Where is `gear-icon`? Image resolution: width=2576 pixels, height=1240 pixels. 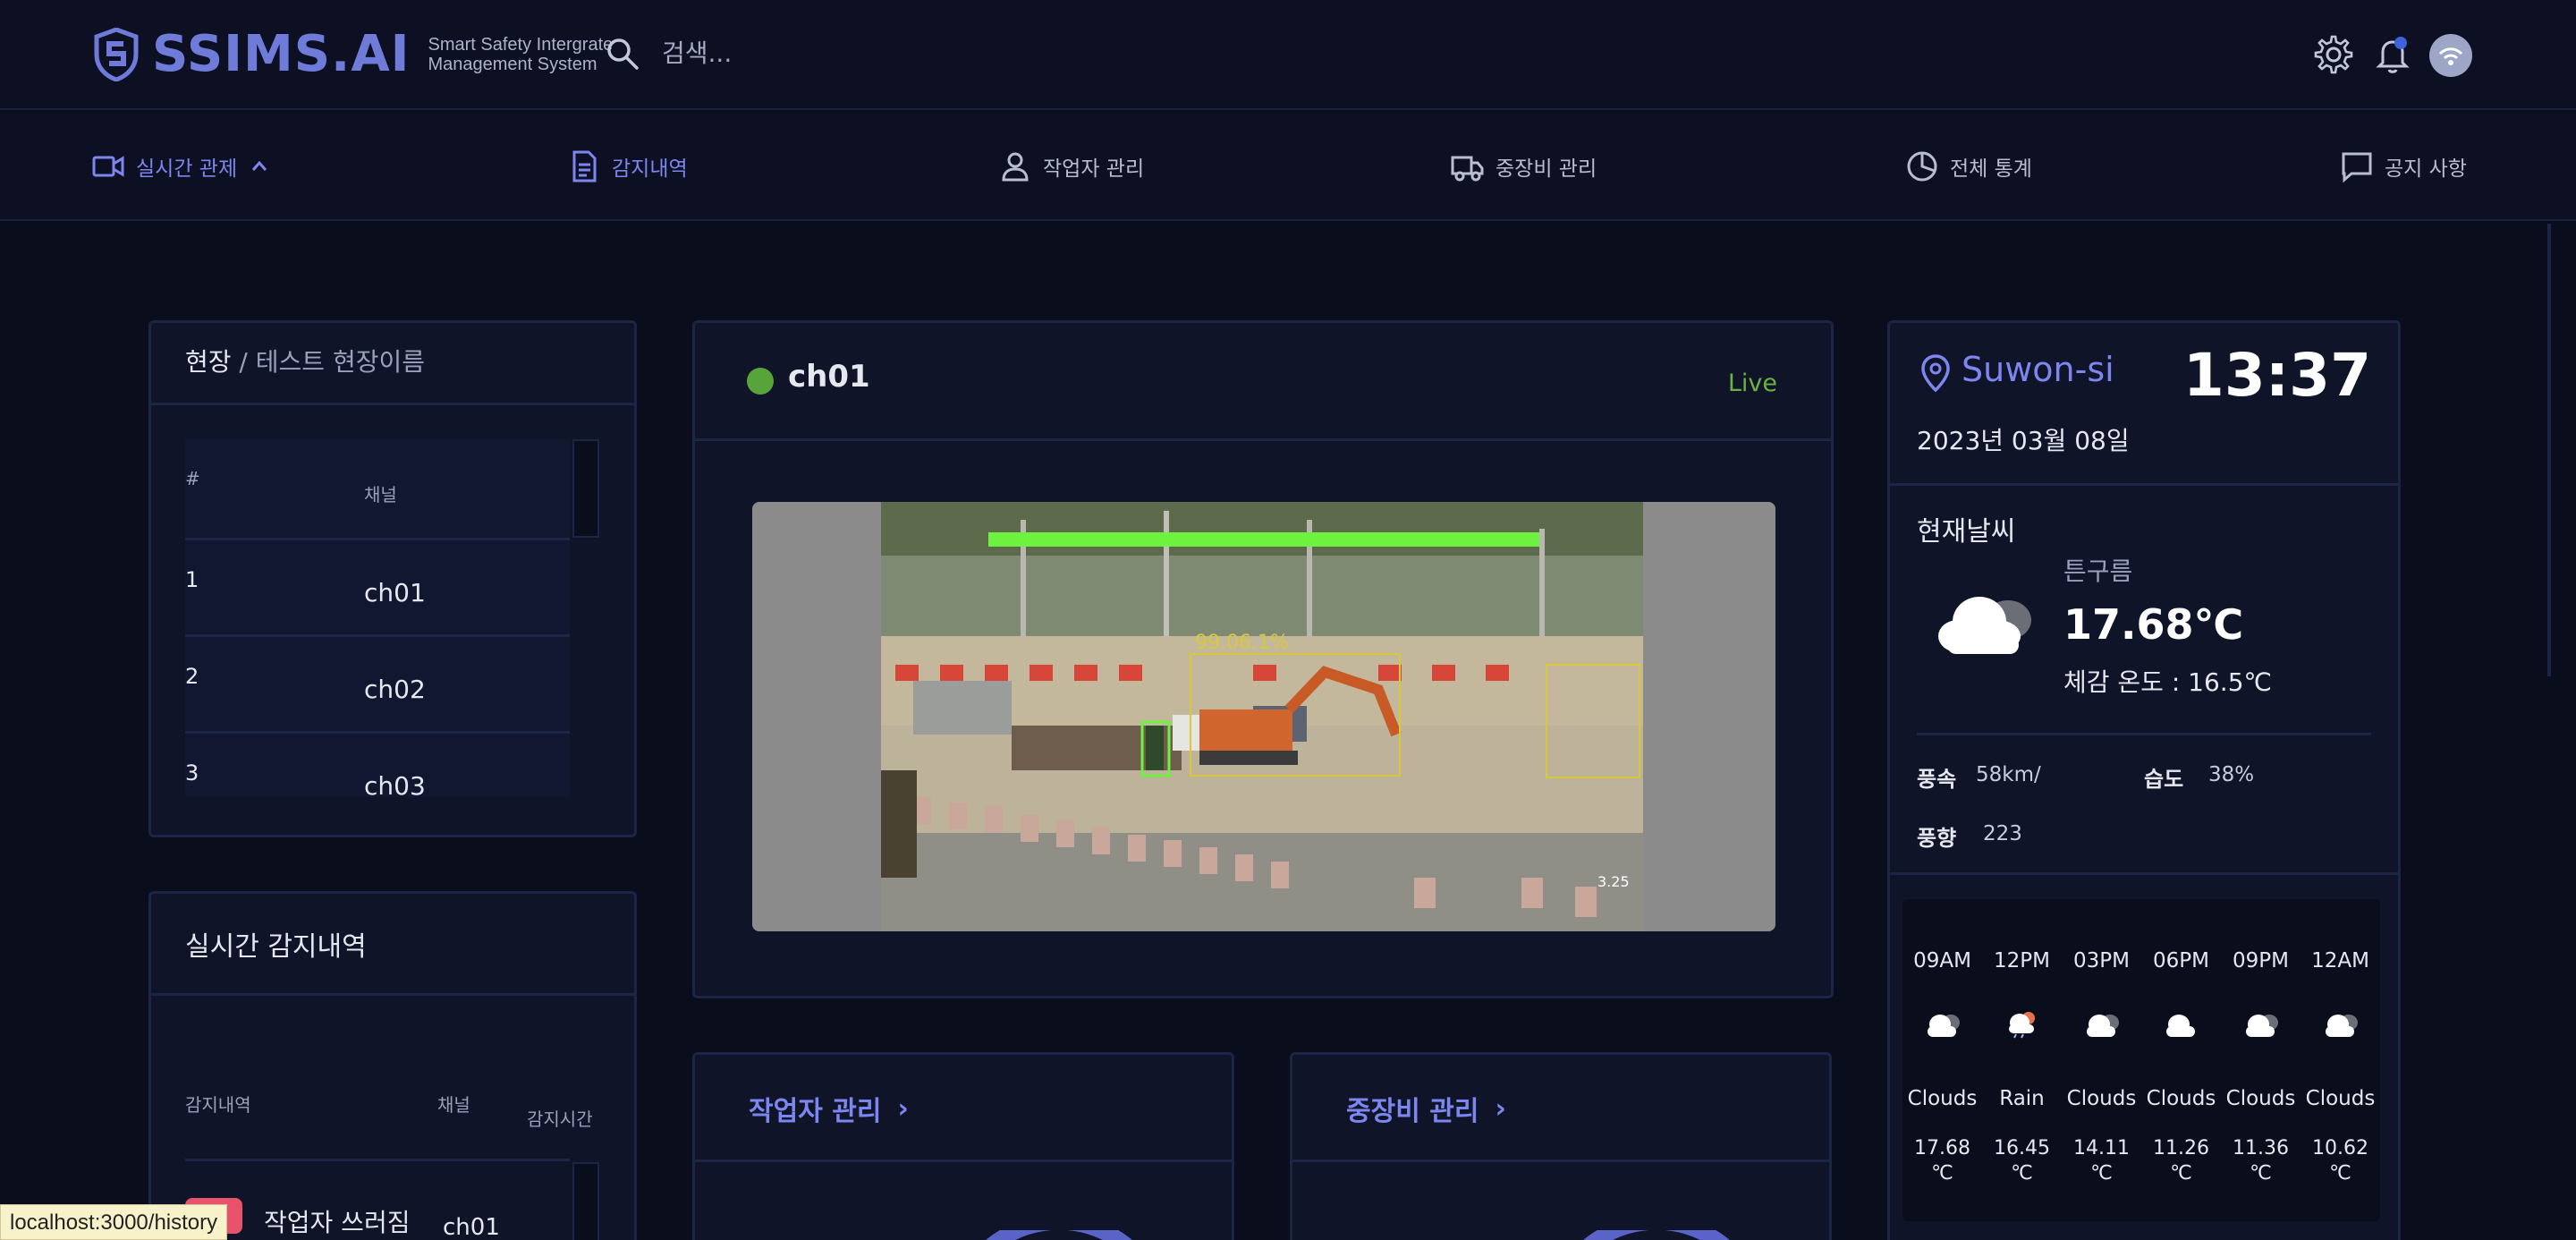
gear-icon is located at coordinates (2333, 54).